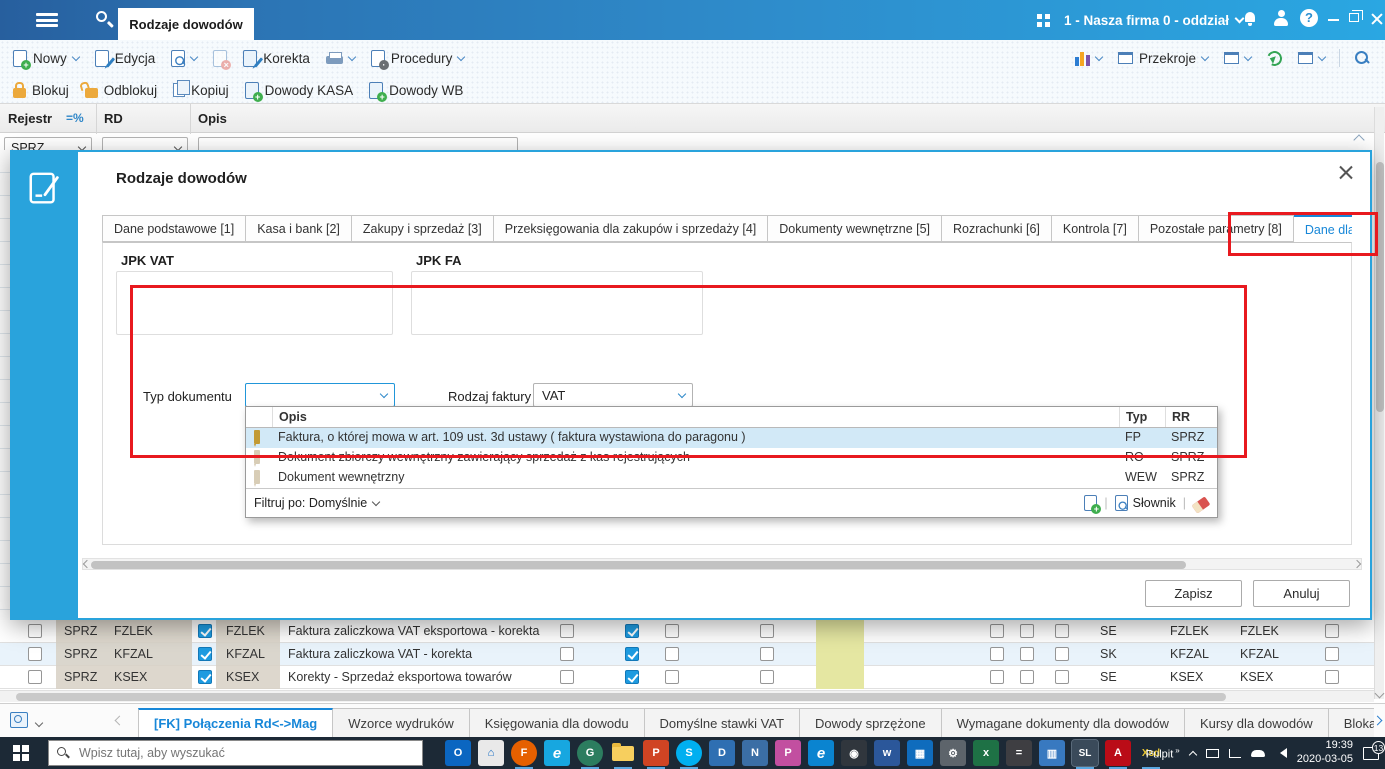 Image resolution: width=1385 pixels, height=769 pixels. I want to click on bottom-tab-ksiegowania: Księgowania dla dowodu, so click(557, 723).